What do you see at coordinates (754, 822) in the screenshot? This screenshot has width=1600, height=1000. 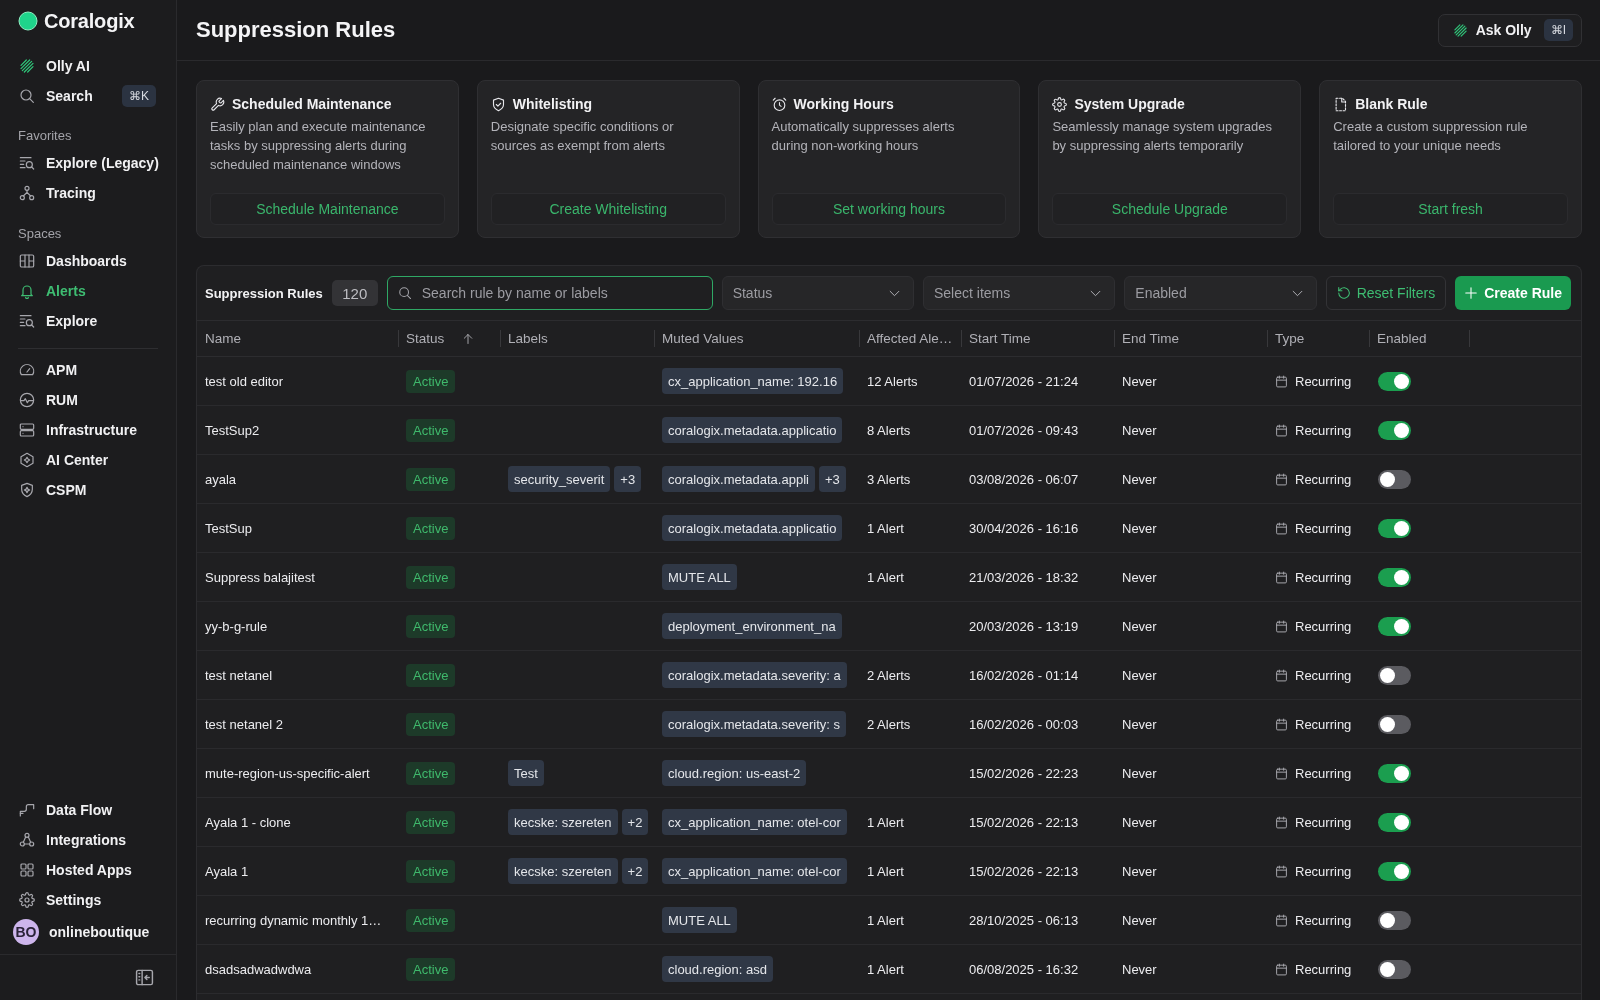 I see `muted-value-chip: cx_application_name: otel-cor` at bounding box center [754, 822].